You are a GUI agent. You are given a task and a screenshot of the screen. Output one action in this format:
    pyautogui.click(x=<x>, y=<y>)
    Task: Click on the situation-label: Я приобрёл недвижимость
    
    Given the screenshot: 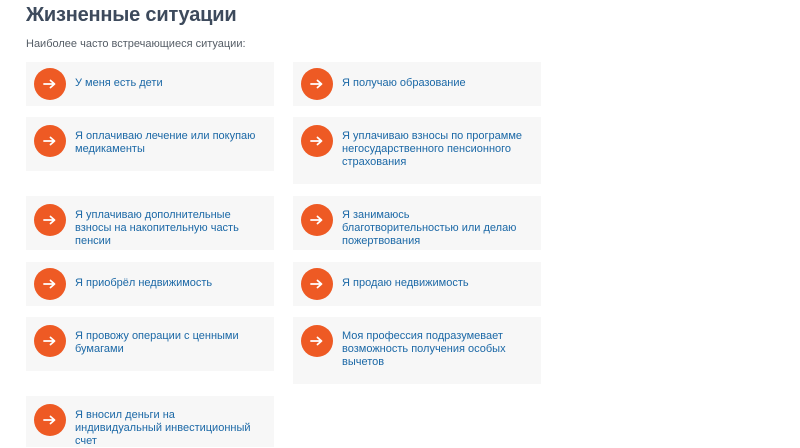 What is the action you would take?
    pyautogui.click(x=144, y=283)
    